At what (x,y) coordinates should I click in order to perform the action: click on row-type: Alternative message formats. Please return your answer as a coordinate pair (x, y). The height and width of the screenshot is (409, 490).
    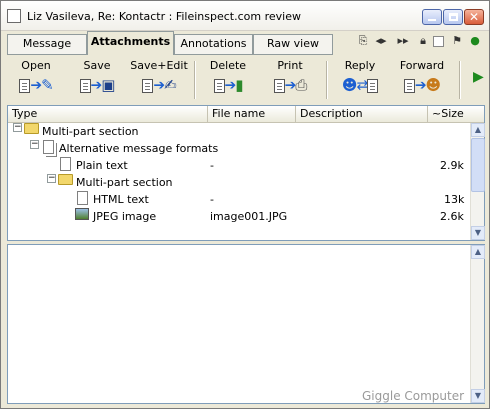
    Looking at the image, I should click on (139, 148).